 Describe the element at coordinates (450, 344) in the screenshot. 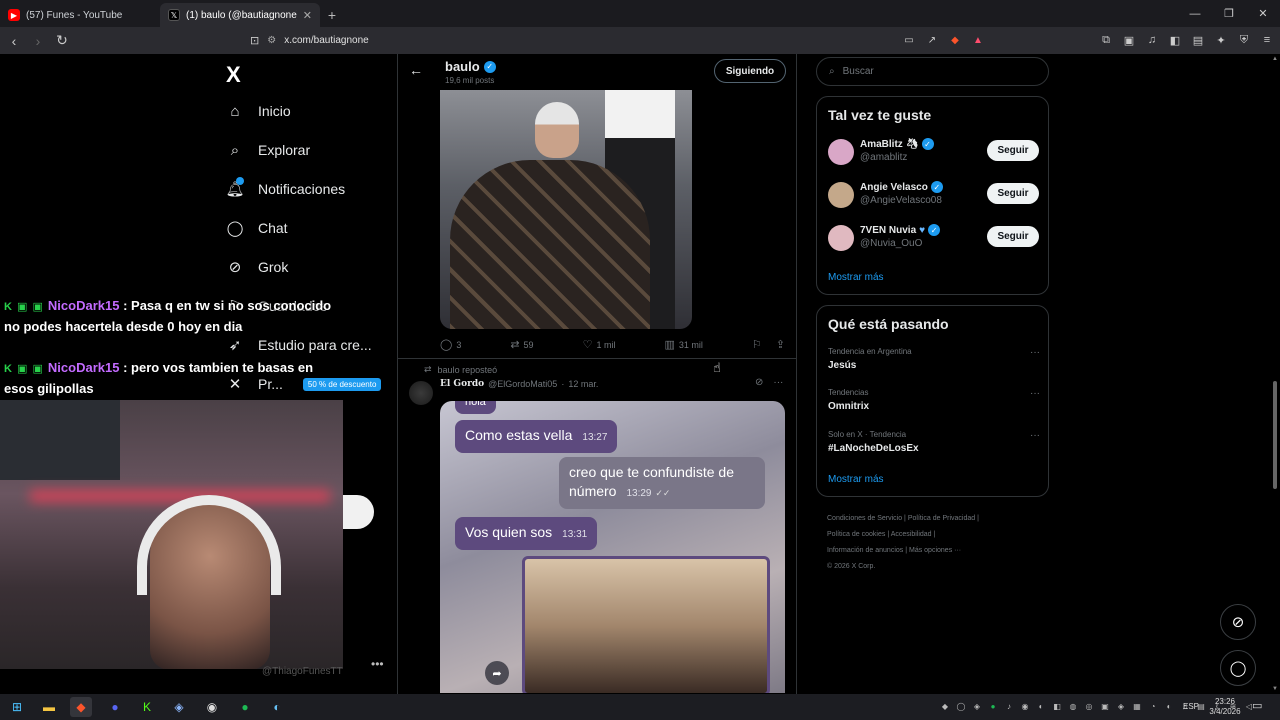

I see `reply-button: ◯ 3` at that location.